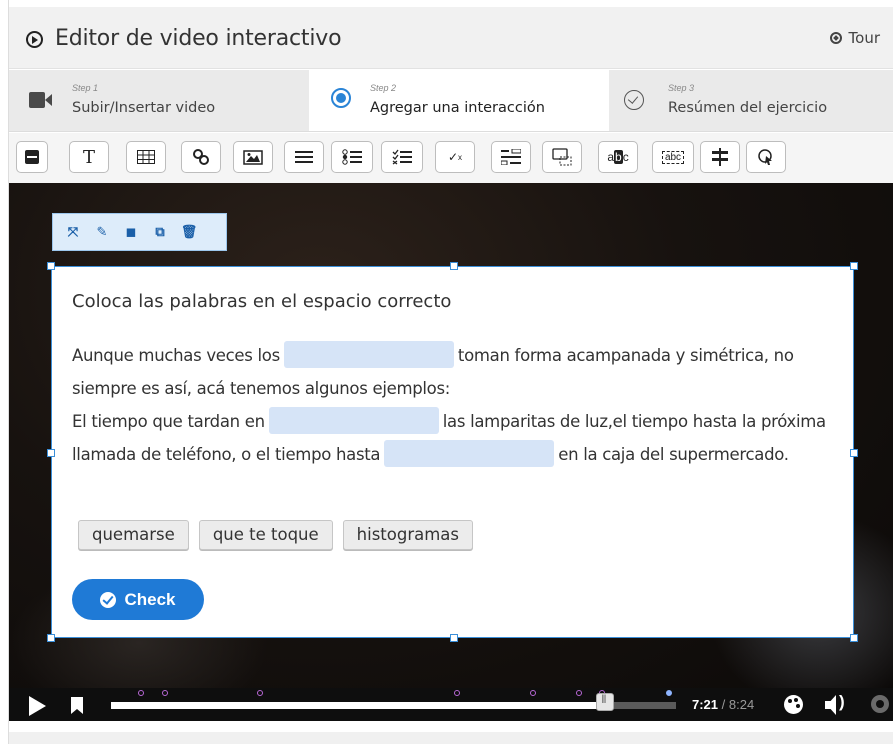 This screenshot has width=893, height=744. Describe the element at coordinates (738, 704) in the screenshot. I see `total-time: / 8:24` at that location.